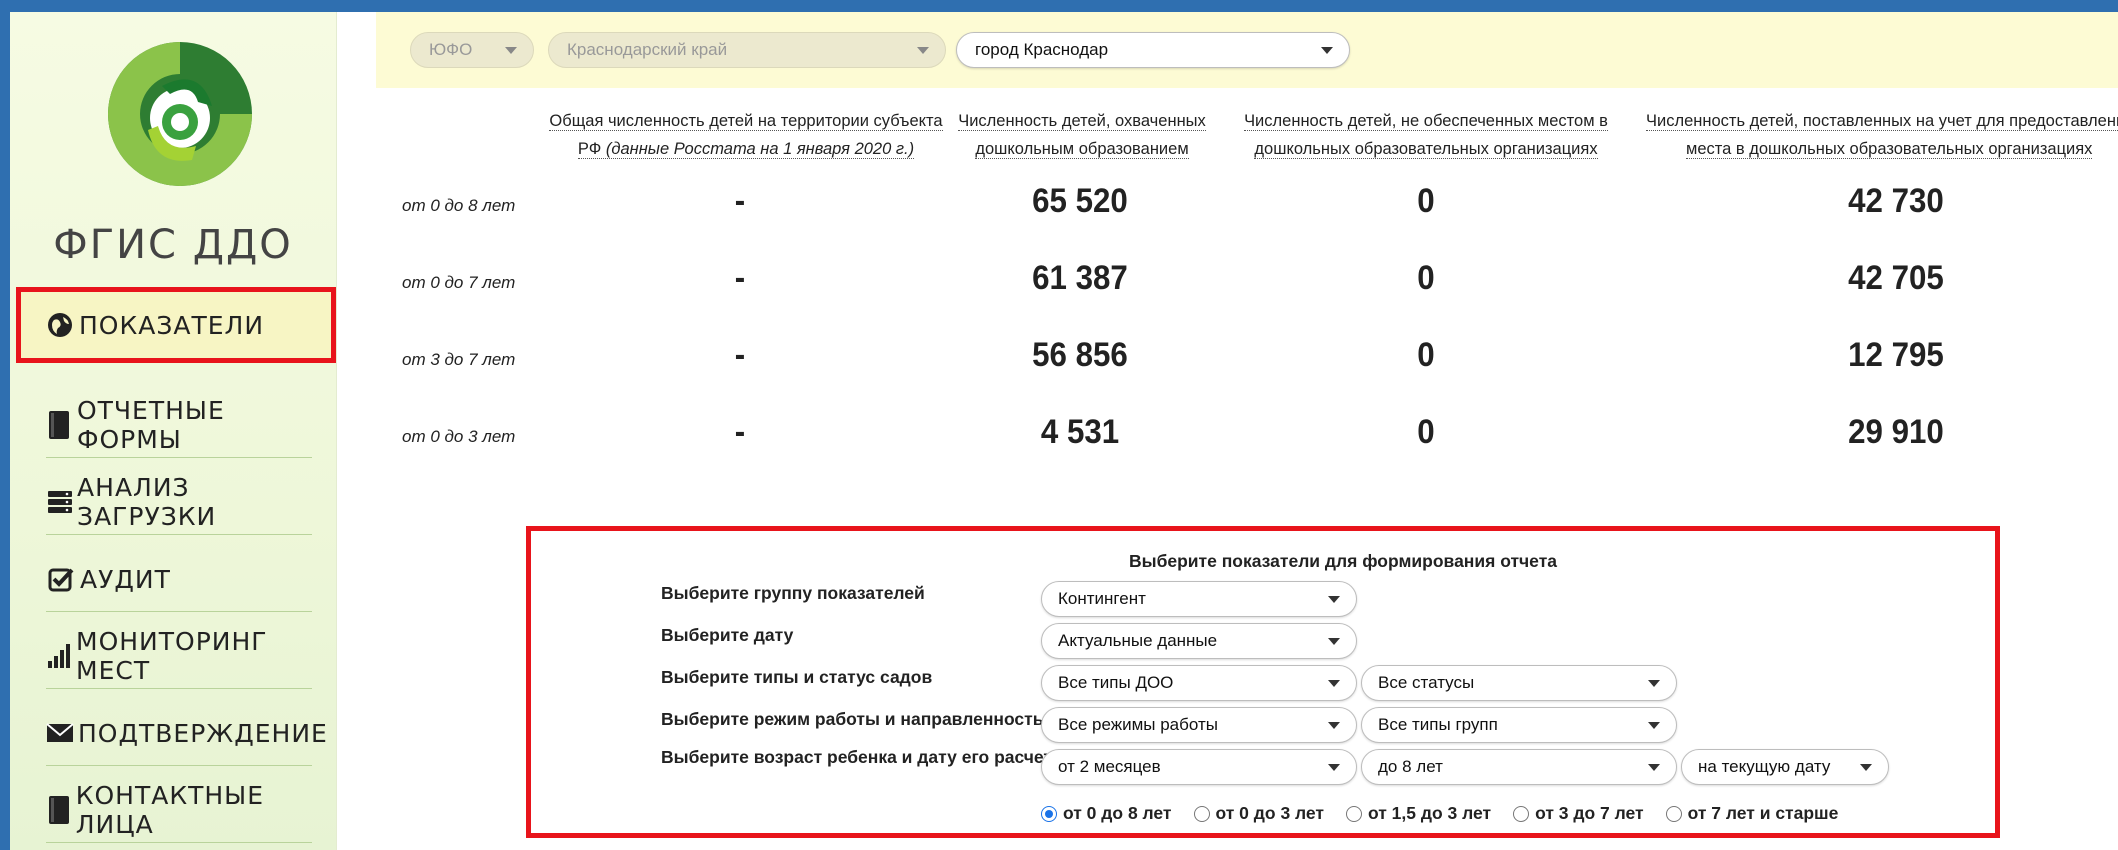 This screenshot has width=2118, height=850. What do you see at coordinates (747, 50) in the screenshot?
I see `region-select: Краснодарский край` at bounding box center [747, 50].